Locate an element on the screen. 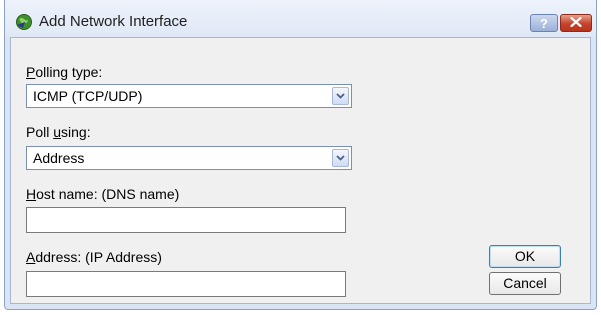  help-icon: ? is located at coordinates (544, 23).